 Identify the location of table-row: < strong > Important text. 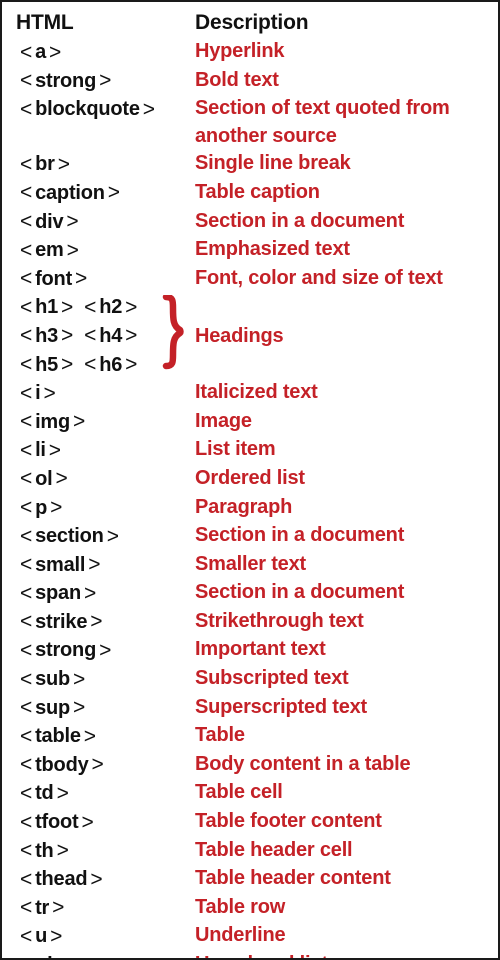
(250, 650).